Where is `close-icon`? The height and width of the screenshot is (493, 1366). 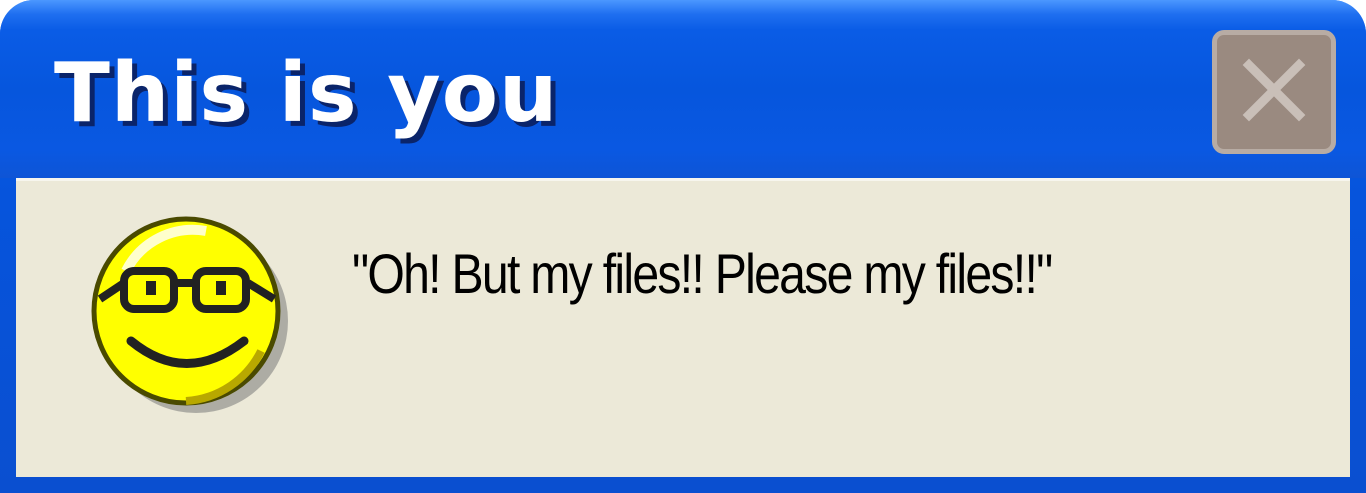
close-icon is located at coordinates (1274, 92).